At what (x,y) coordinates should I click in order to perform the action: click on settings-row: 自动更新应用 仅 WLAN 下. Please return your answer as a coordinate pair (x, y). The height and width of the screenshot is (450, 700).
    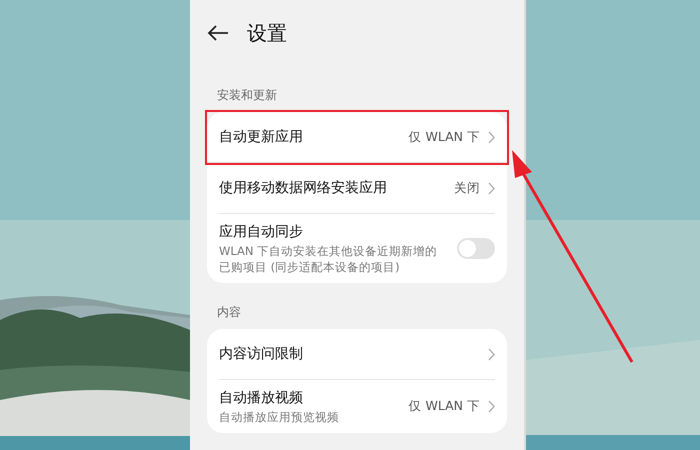
    Looking at the image, I should click on (357, 137).